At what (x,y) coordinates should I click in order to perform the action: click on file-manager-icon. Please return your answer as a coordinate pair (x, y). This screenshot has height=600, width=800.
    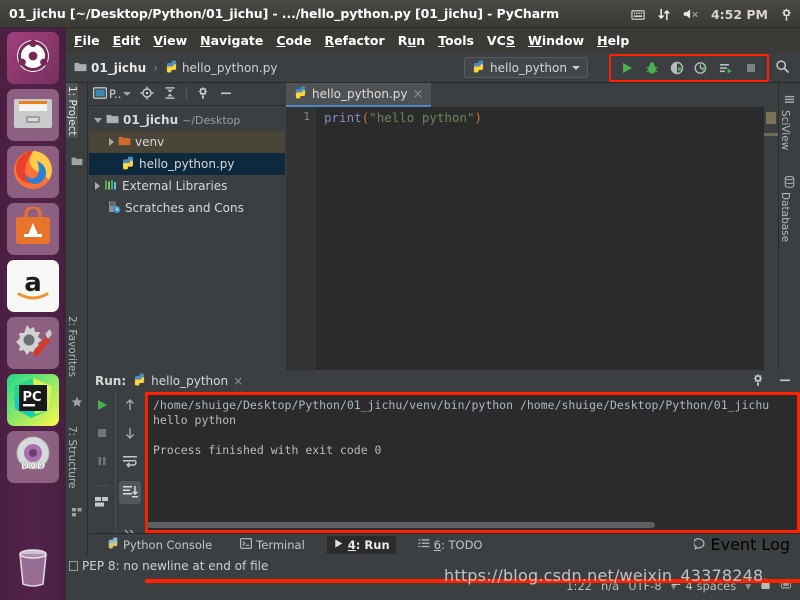
    Looking at the image, I should click on (33, 115).